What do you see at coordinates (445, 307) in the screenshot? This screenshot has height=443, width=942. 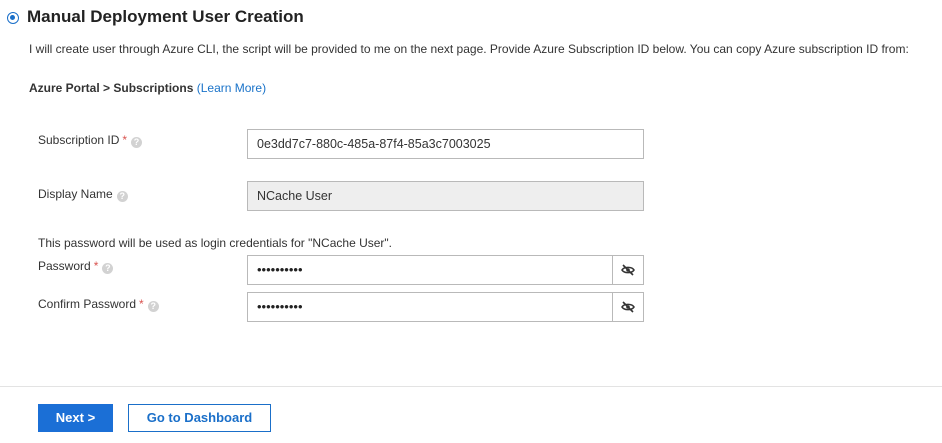 I see `confirm-password-input: ••••••••••` at bounding box center [445, 307].